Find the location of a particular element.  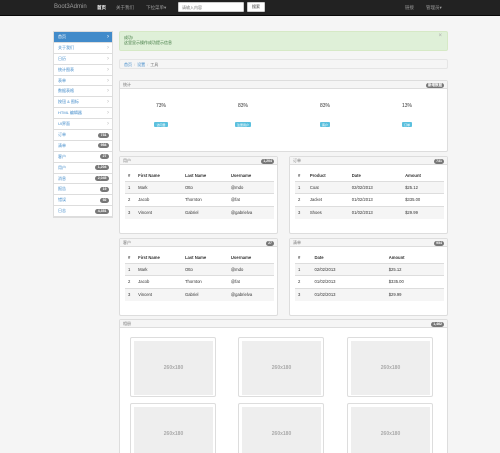

sidebar-item-label: 报告 is located at coordinates (62, 189).